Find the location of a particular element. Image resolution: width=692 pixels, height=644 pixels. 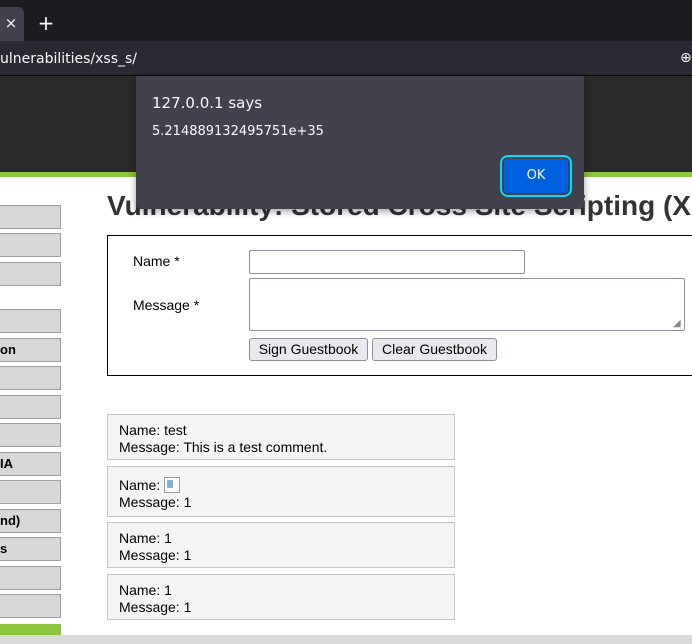

broken-image-icon is located at coordinates (172, 485).